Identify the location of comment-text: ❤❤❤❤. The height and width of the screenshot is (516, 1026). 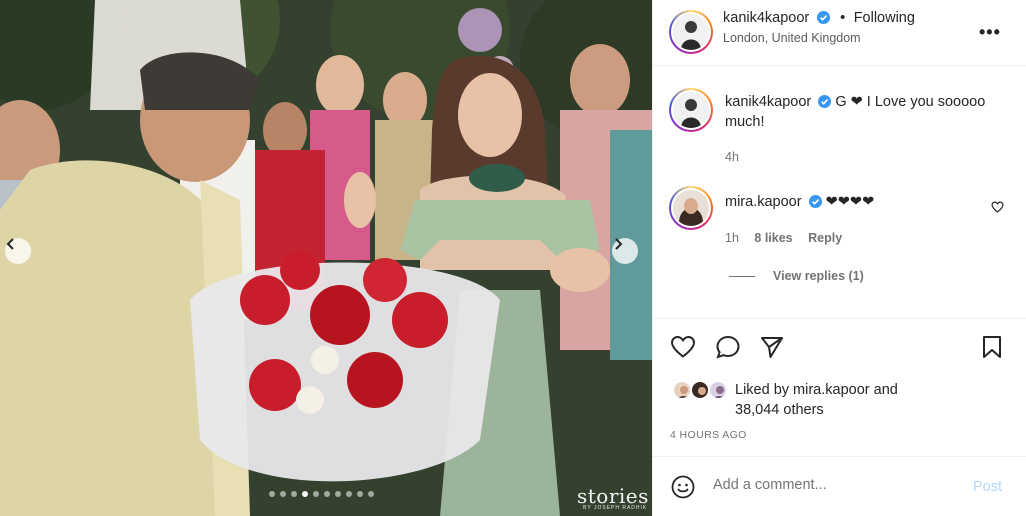
(850, 202).